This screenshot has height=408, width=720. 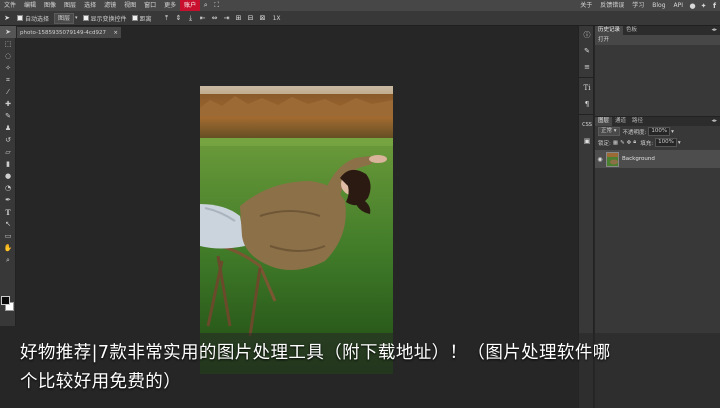 I want to click on menu-edit: 编辑, so click(x=30, y=5).